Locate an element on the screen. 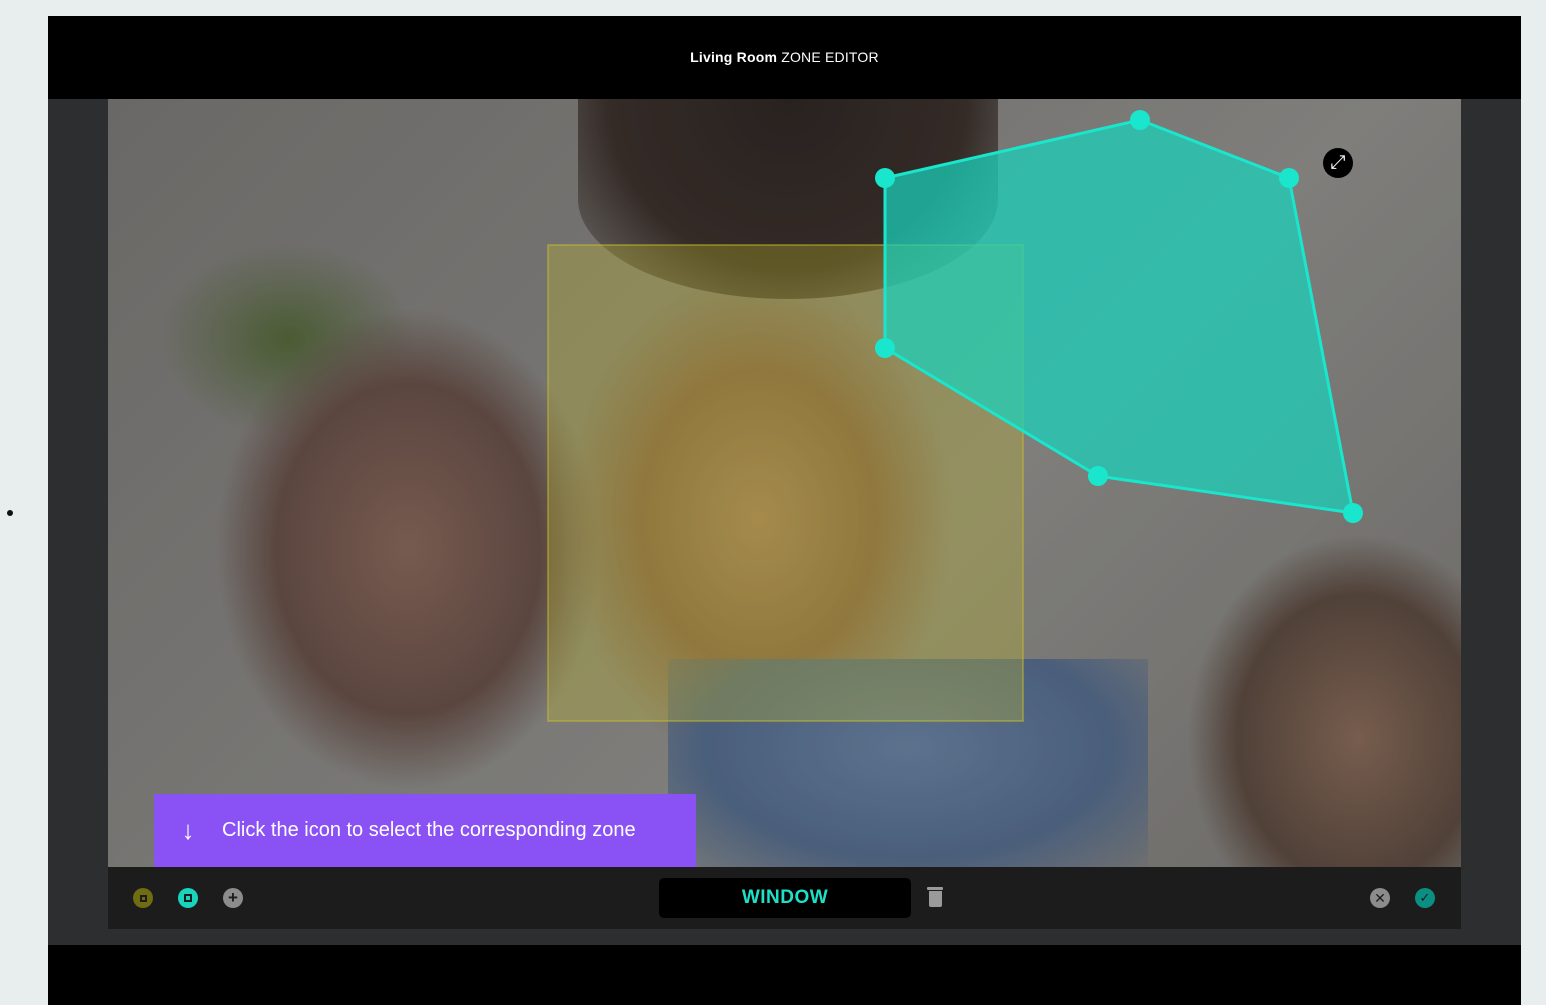 The height and width of the screenshot is (1005, 1546). arrow-down-icon: ↓ is located at coordinates (188, 830).